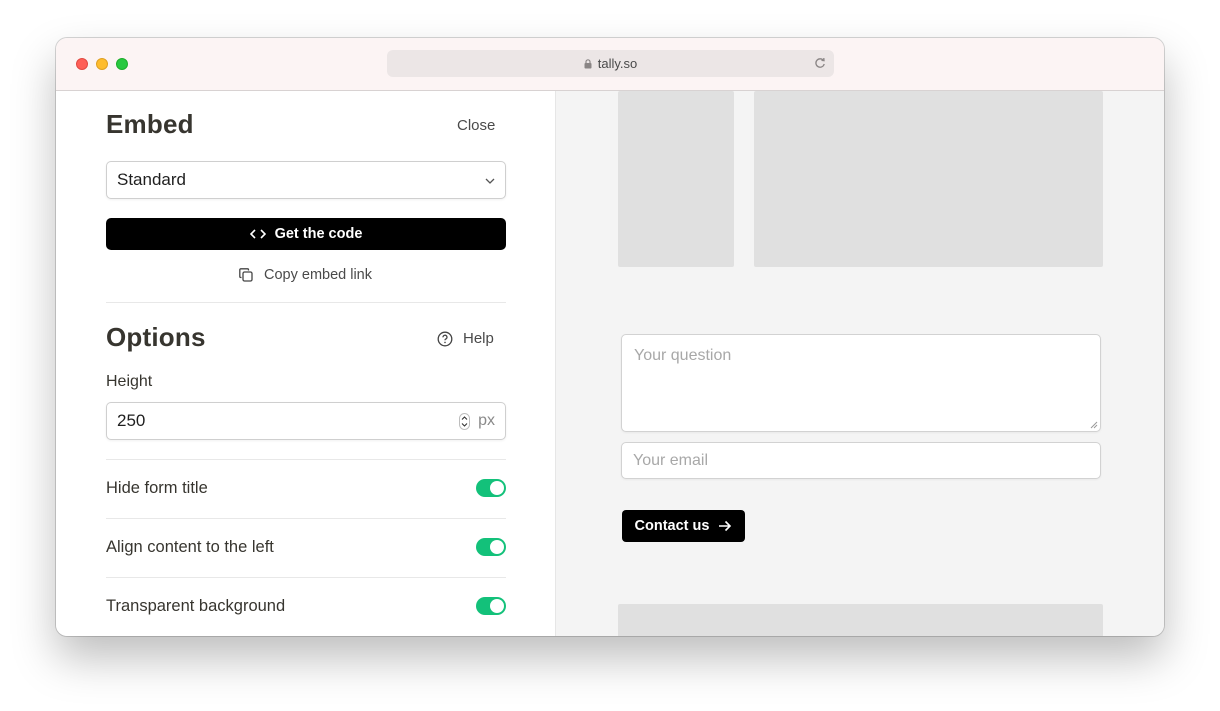 Image resolution: width=1220 pixels, height=711 pixels. Describe the element at coordinates (486, 420) in the screenshot. I see `height-unit: px` at that location.